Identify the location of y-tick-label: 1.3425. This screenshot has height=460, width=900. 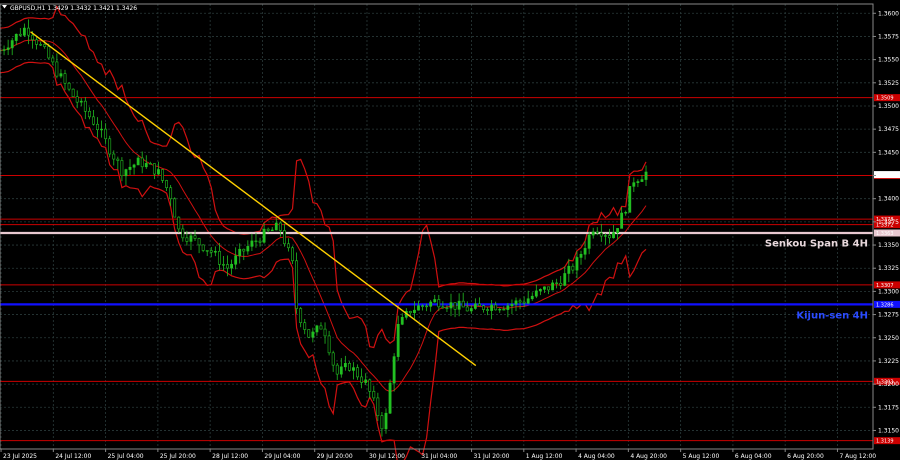
(888, 176).